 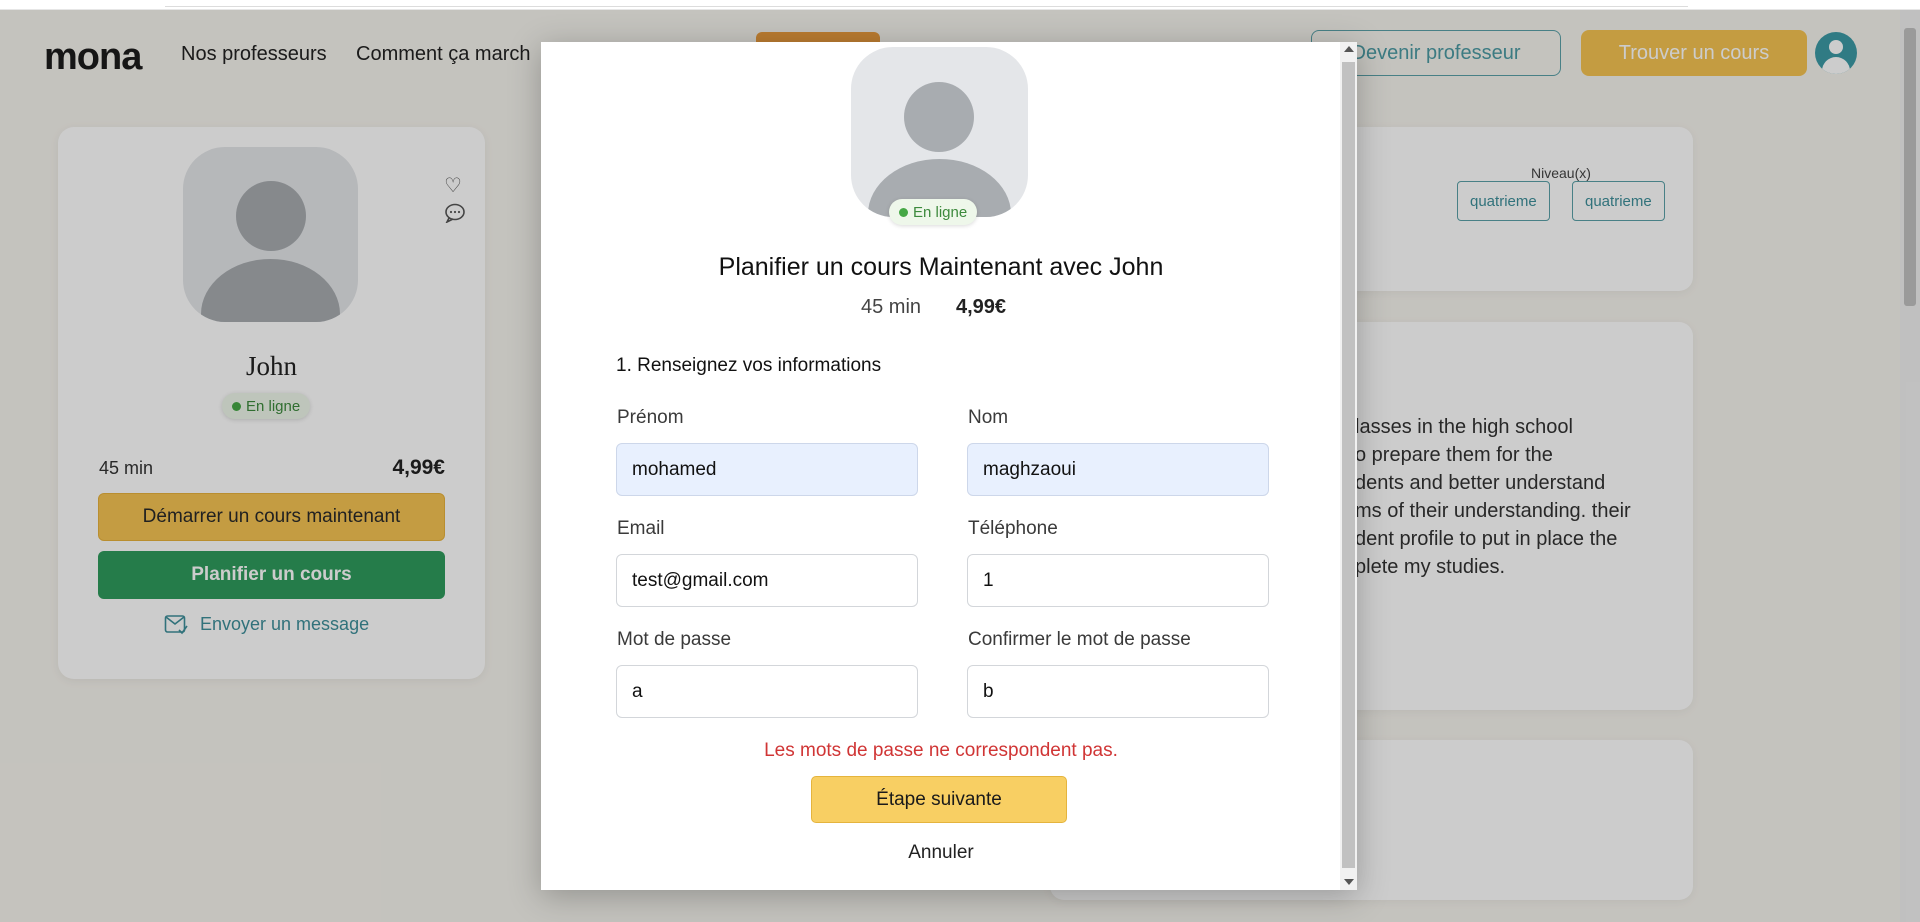 What do you see at coordinates (981, 307) in the screenshot?
I see `modal-price: 4,99€` at bounding box center [981, 307].